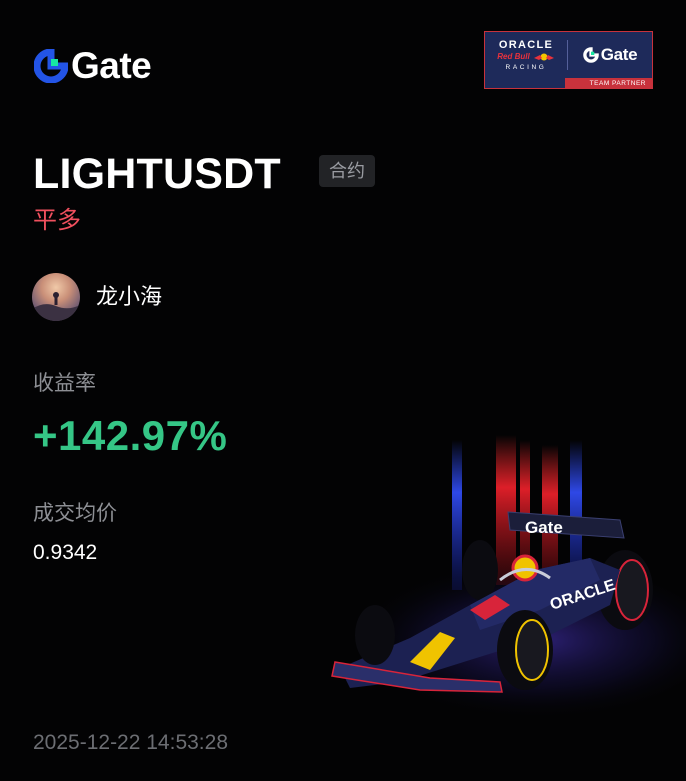  Describe the element at coordinates (157, 174) in the screenshot. I see `contract-symbol: LIGHTUSDT` at that location.